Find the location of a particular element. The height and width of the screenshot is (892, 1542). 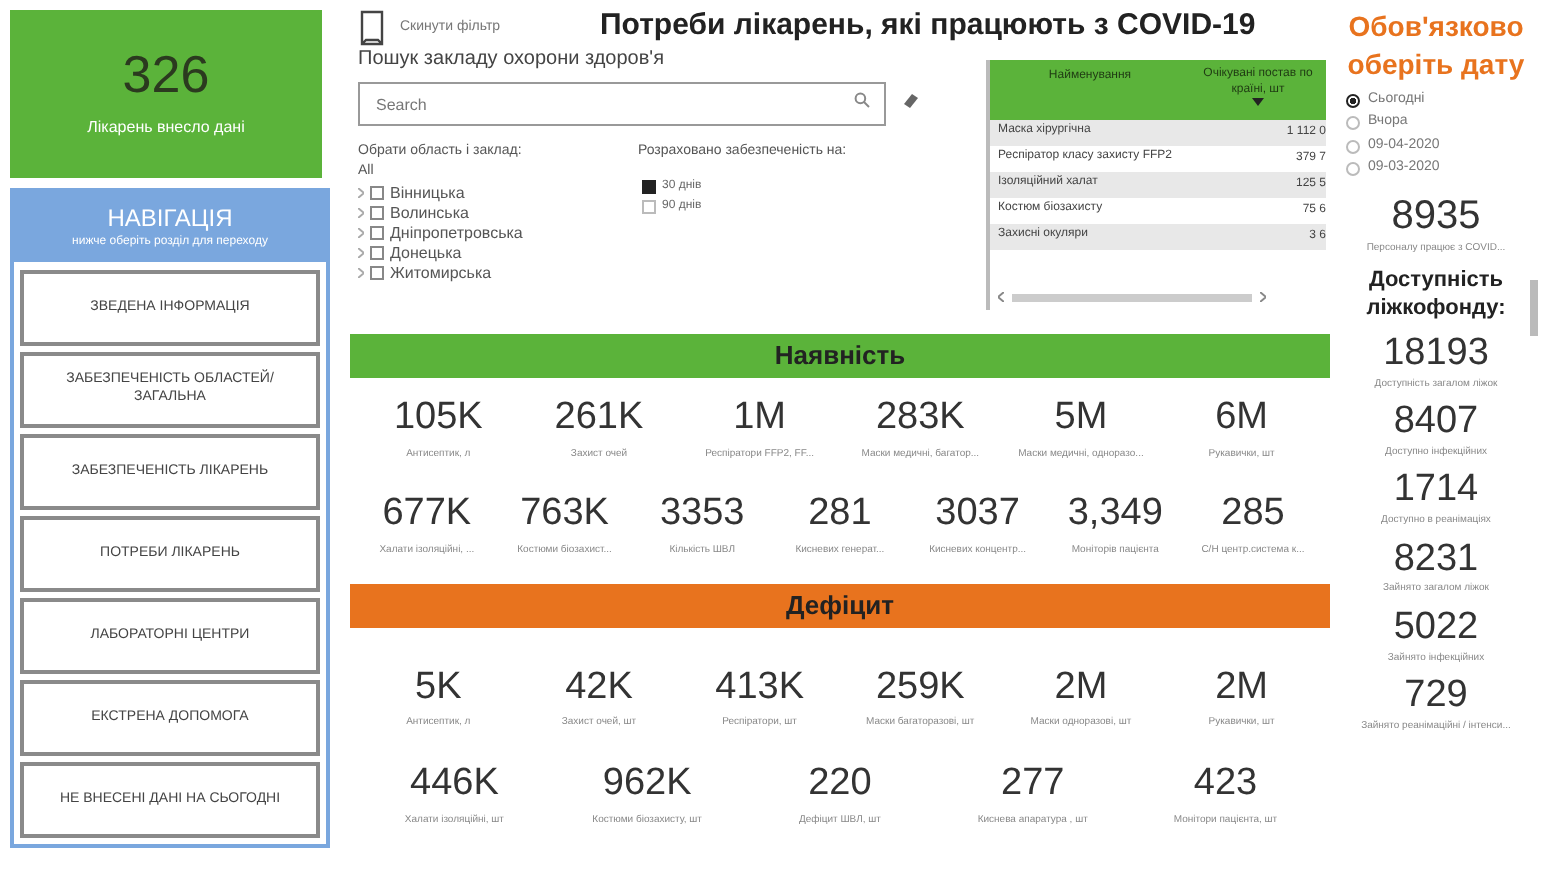

stat-value: 1714 is located at coordinates (1436, 490).